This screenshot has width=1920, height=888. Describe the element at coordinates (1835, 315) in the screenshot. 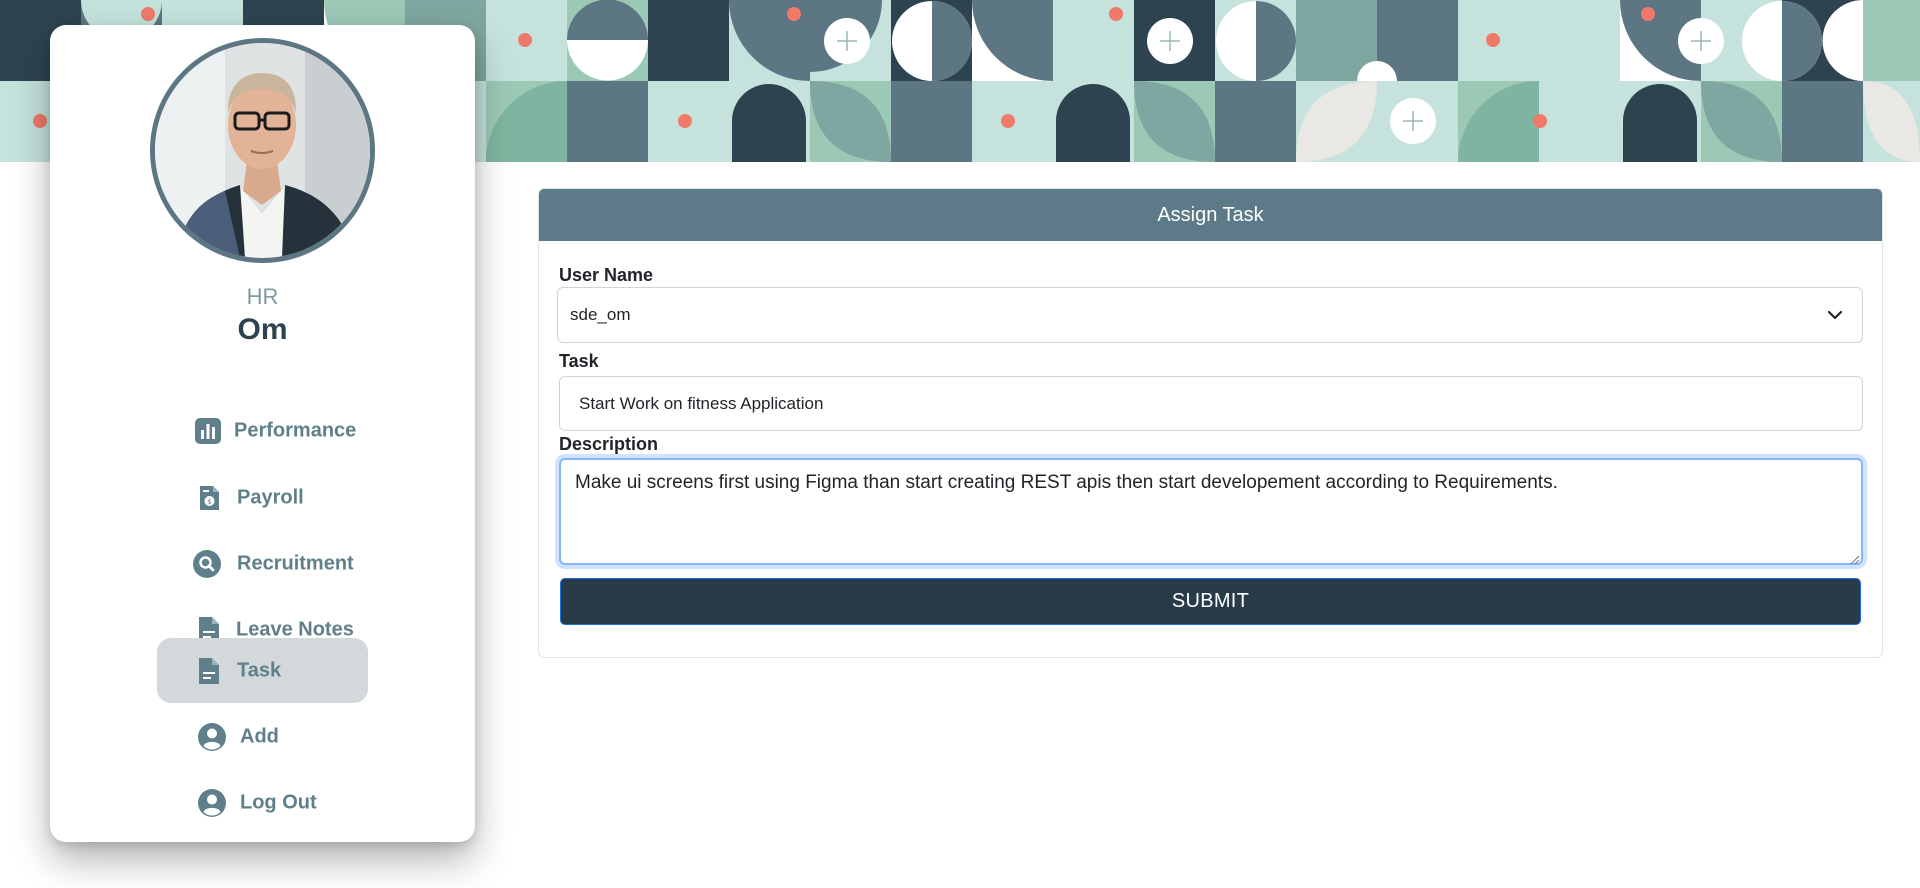

I see `chevron-down-icon` at that location.